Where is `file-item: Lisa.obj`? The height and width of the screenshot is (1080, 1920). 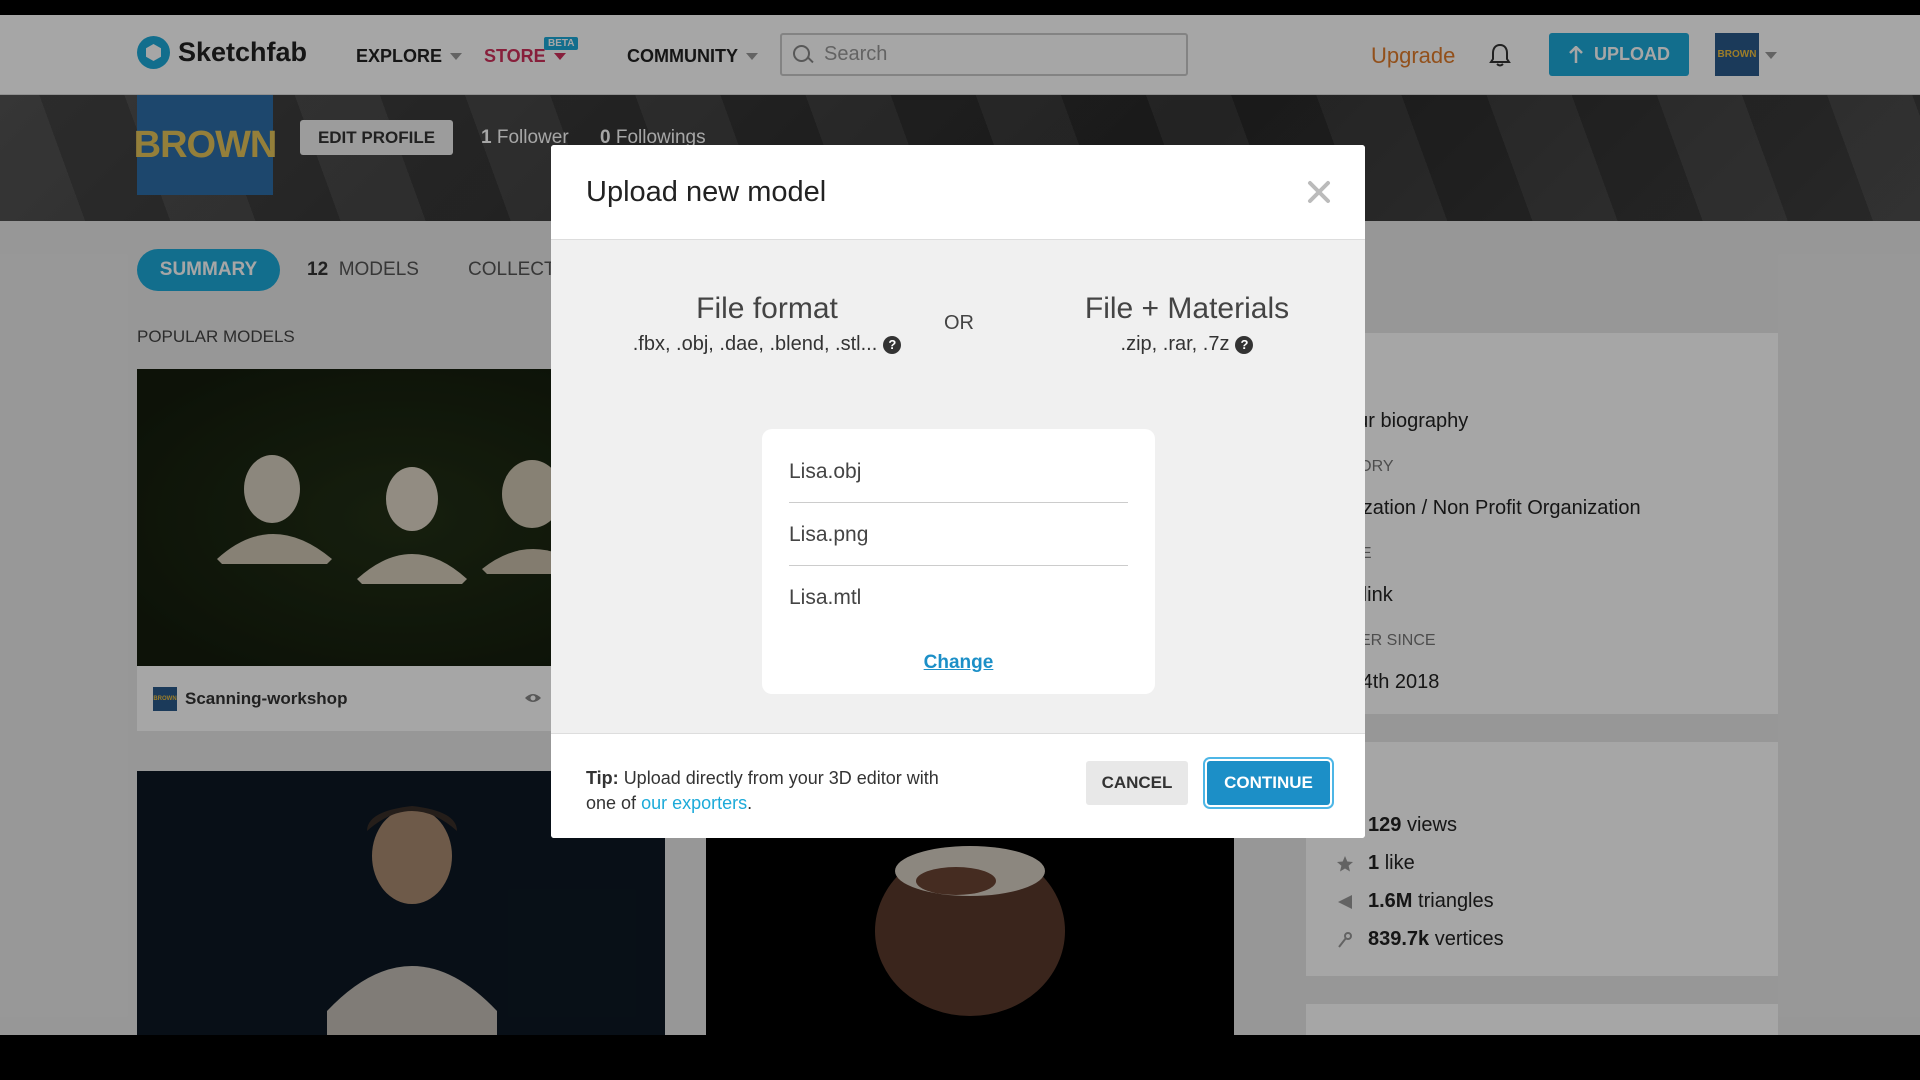 file-item: Lisa.obj is located at coordinates (958, 481).